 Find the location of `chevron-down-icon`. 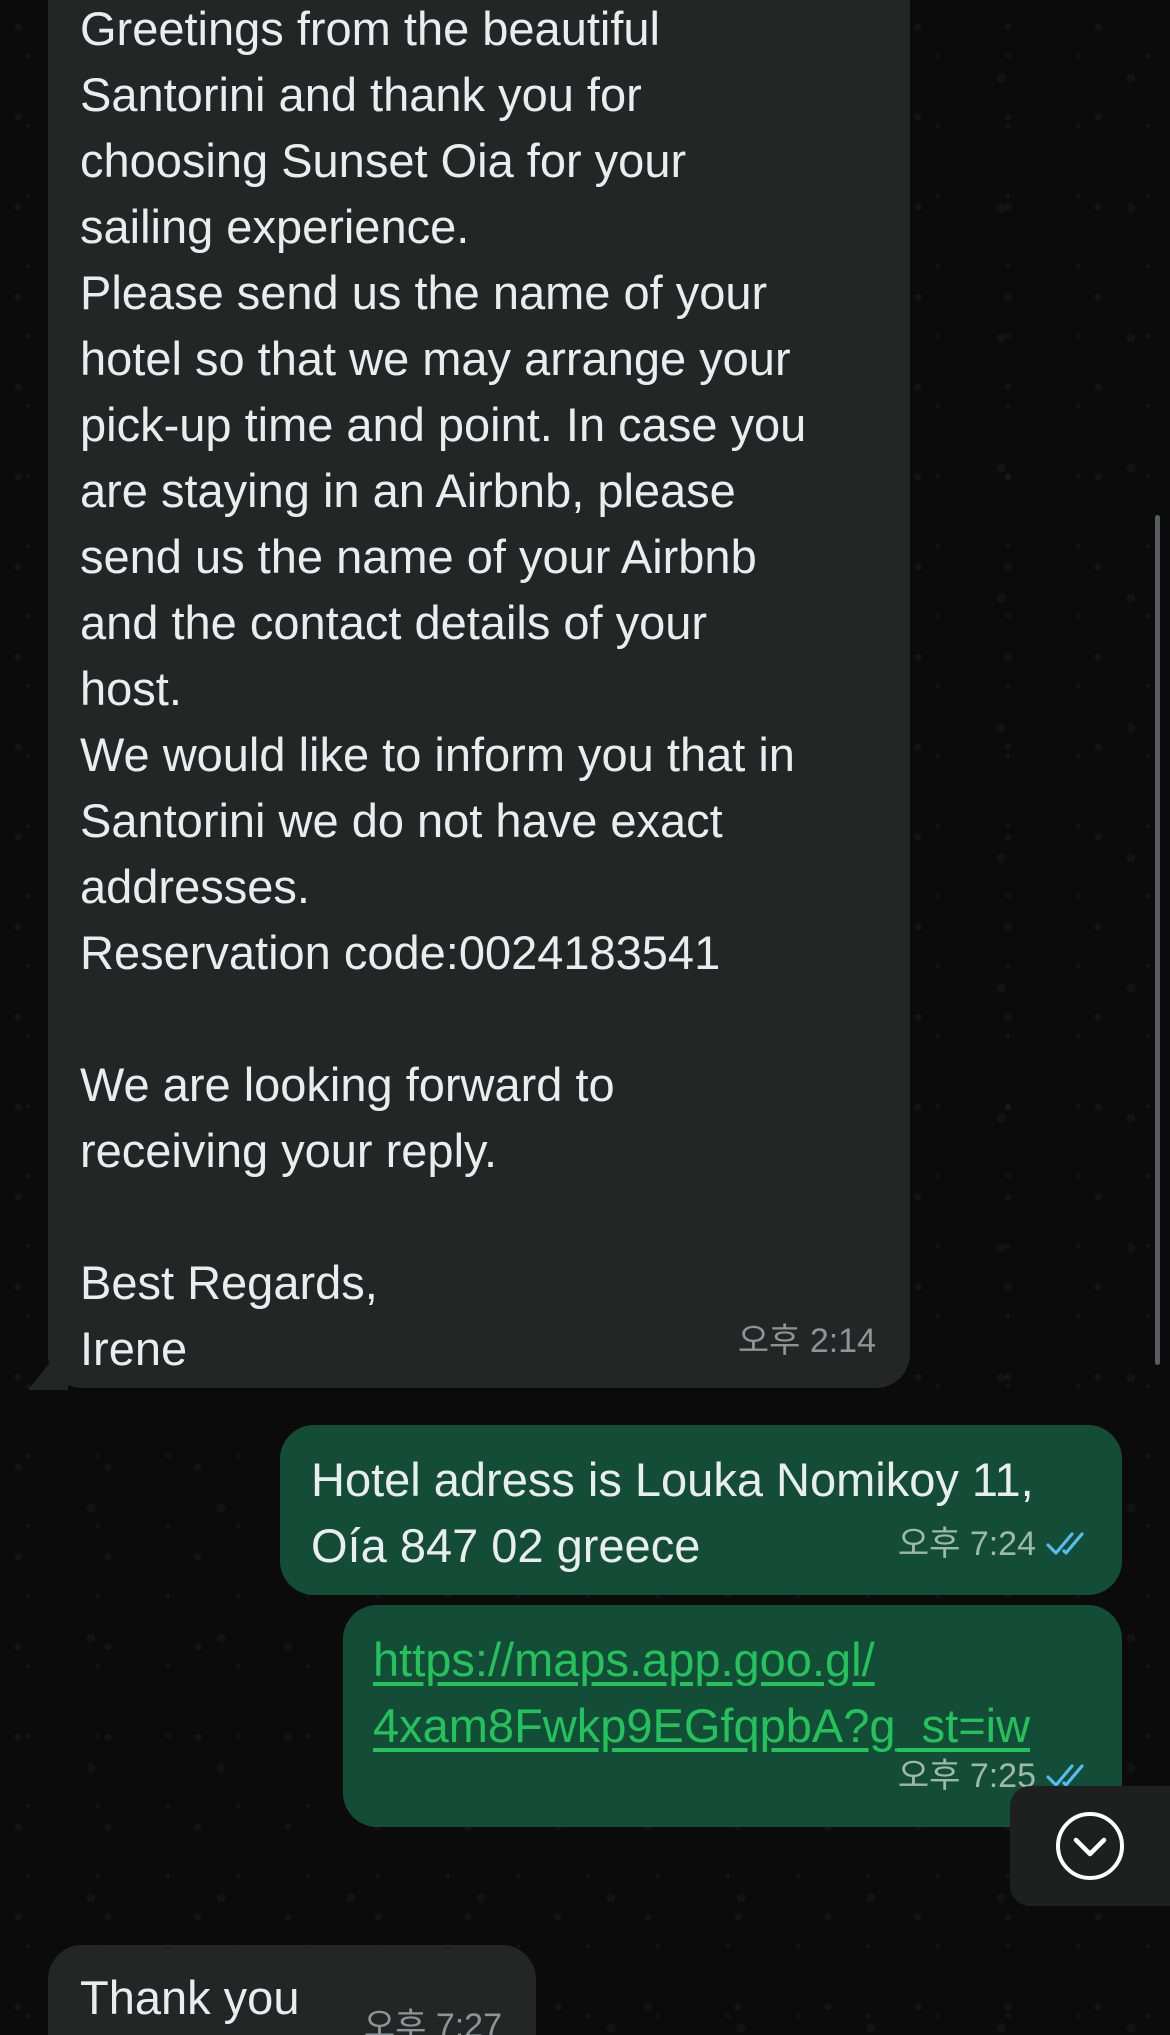

chevron-down-icon is located at coordinates (1090, 1846).